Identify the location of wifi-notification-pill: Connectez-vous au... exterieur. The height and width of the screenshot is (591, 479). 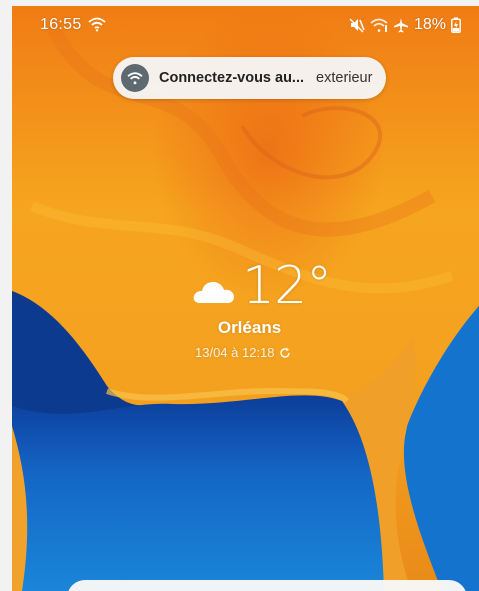
(249, 78).